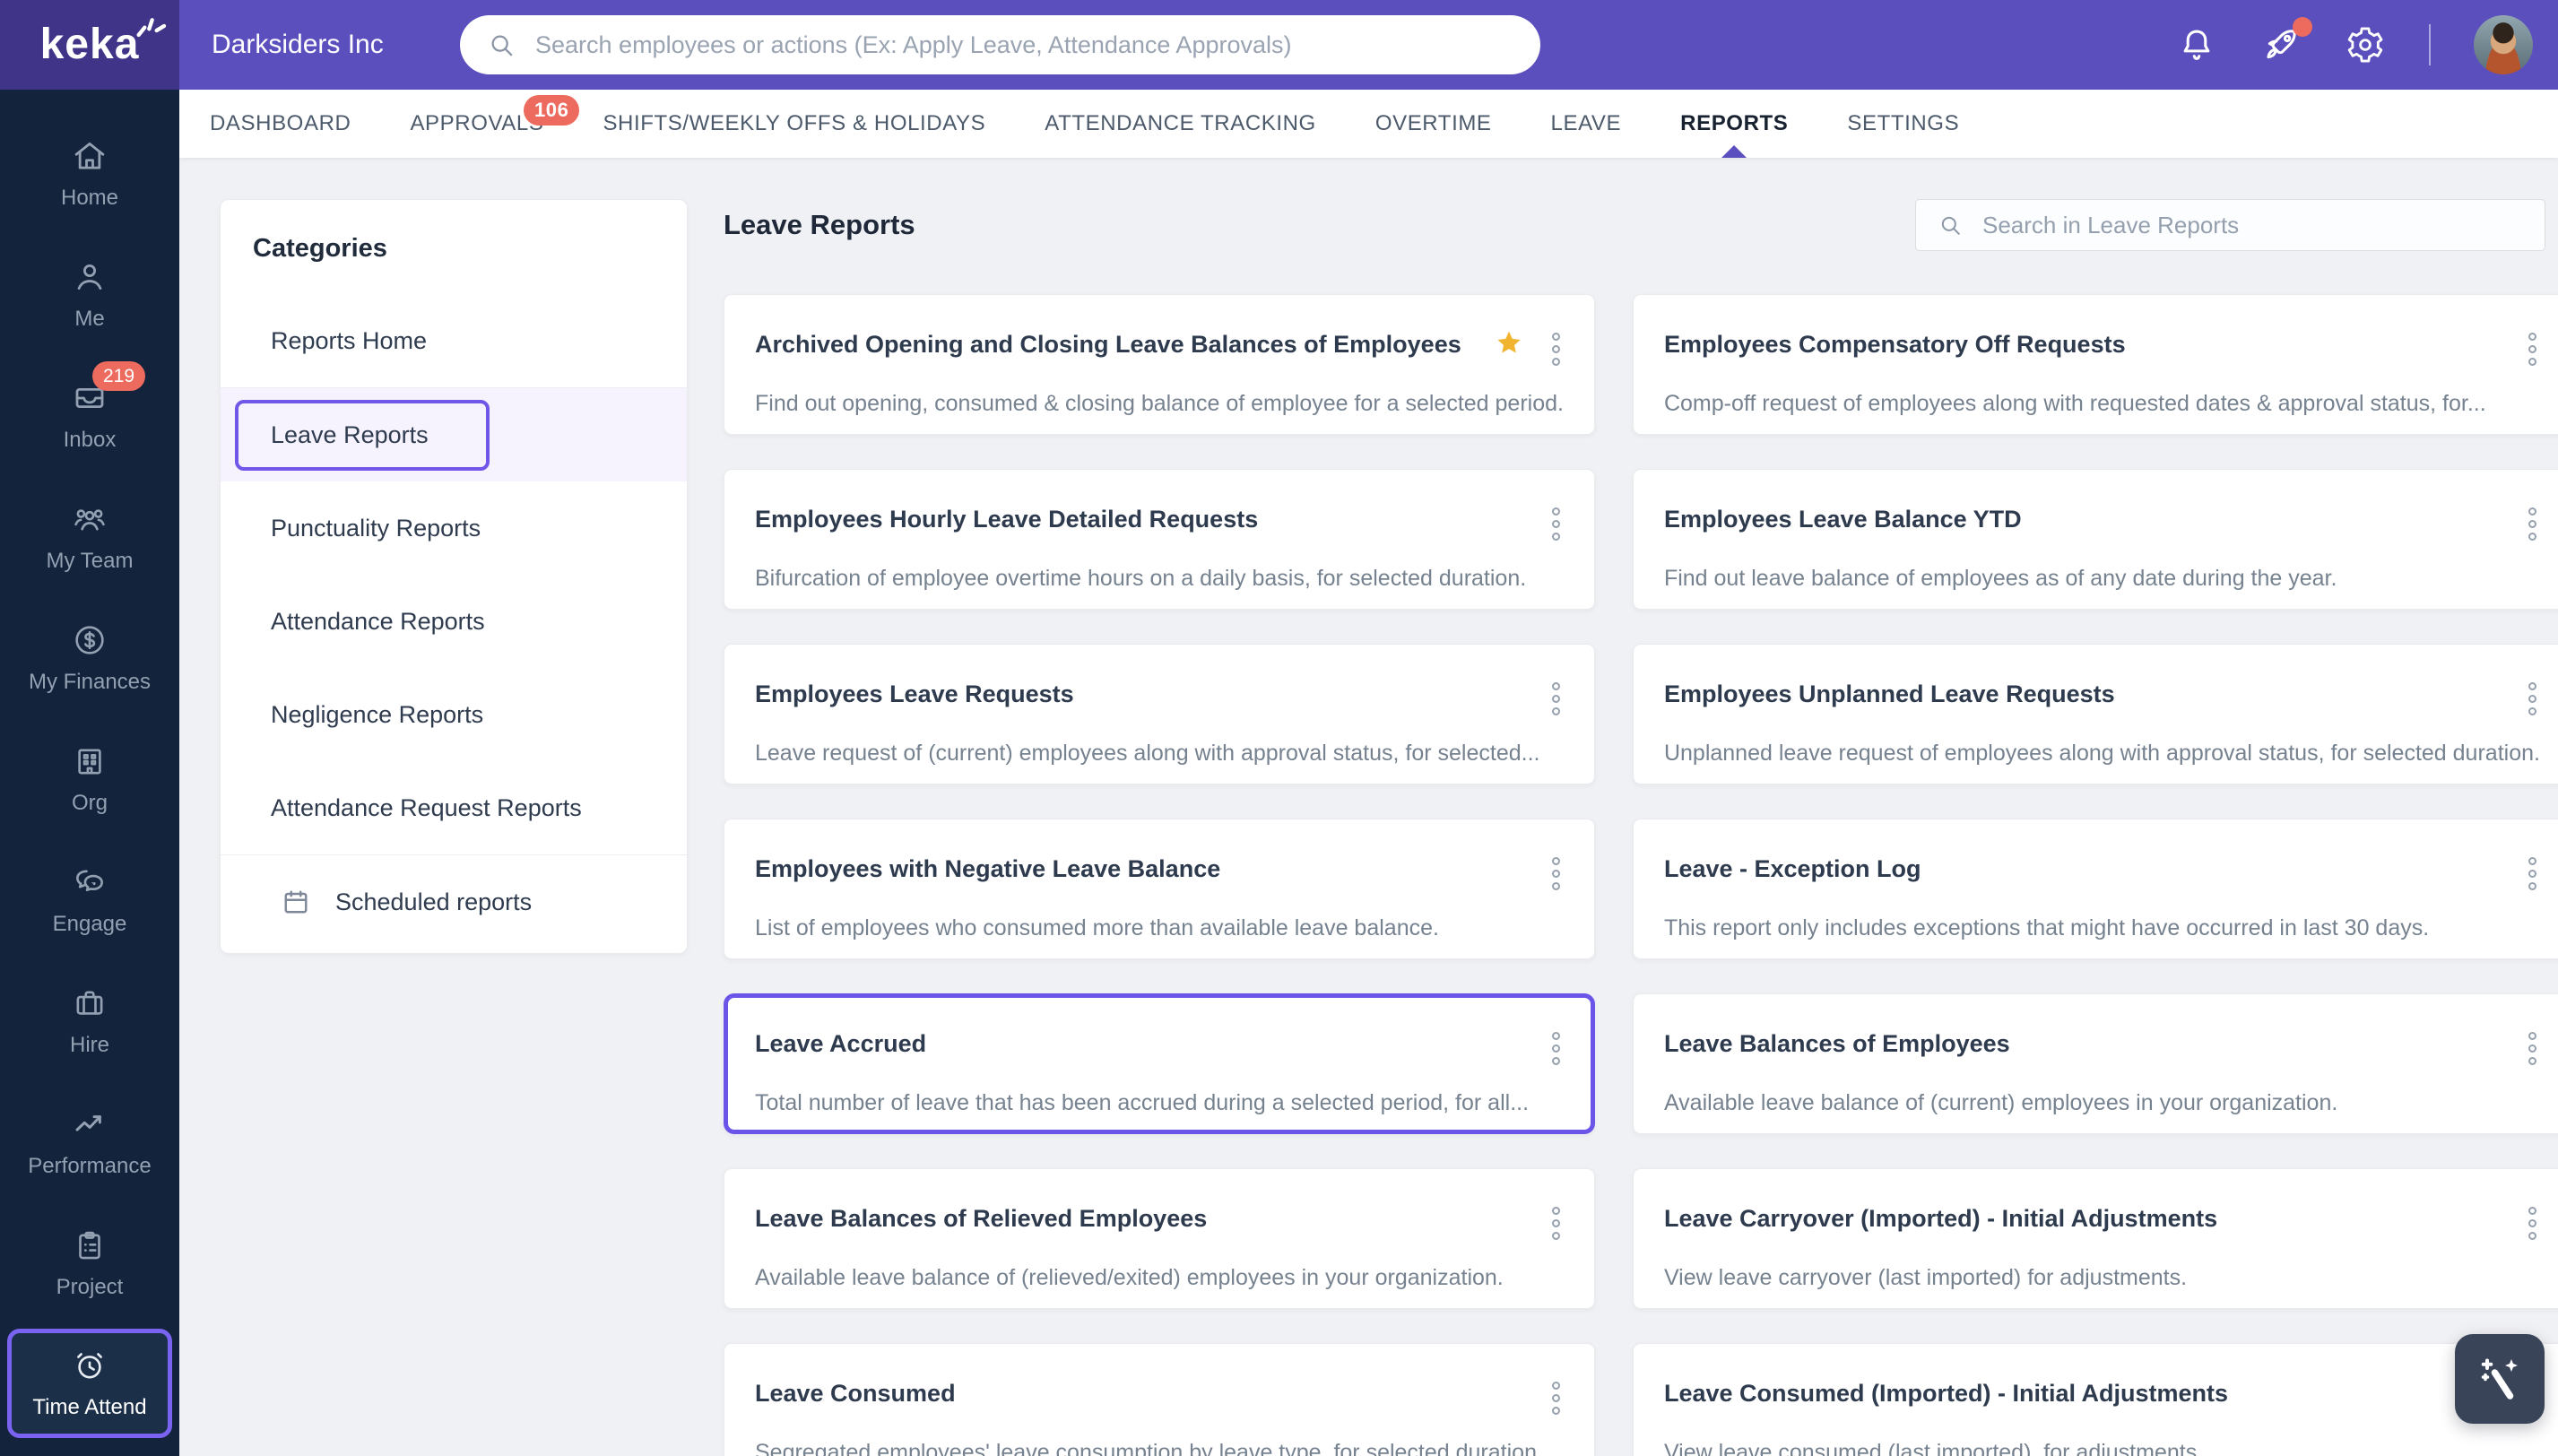 The height and width of the screenshot is (1456, 2558). Describe the element at coordinates (90, 560) in the screenshot. I see `sidebar-item-label: My Team` at that location.